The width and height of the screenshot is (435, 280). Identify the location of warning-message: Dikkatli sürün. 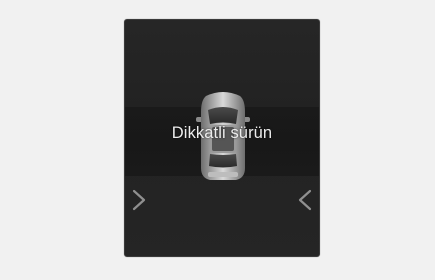
(222, 133).